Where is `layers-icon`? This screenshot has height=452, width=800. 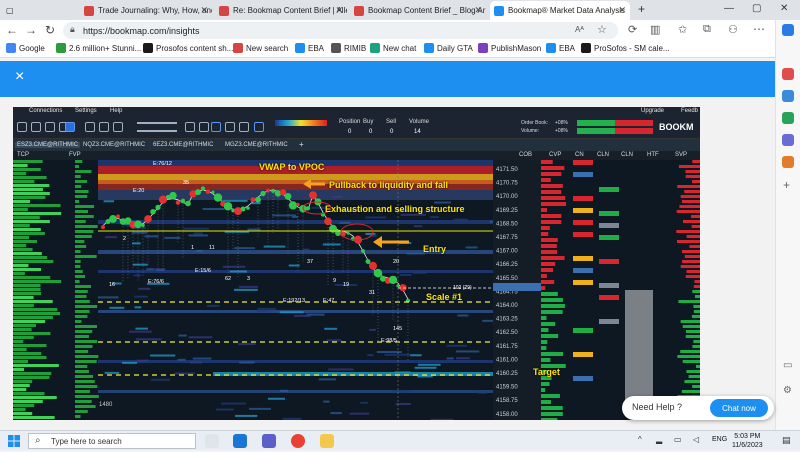 layers-icon is located at coordinates (104, 127).